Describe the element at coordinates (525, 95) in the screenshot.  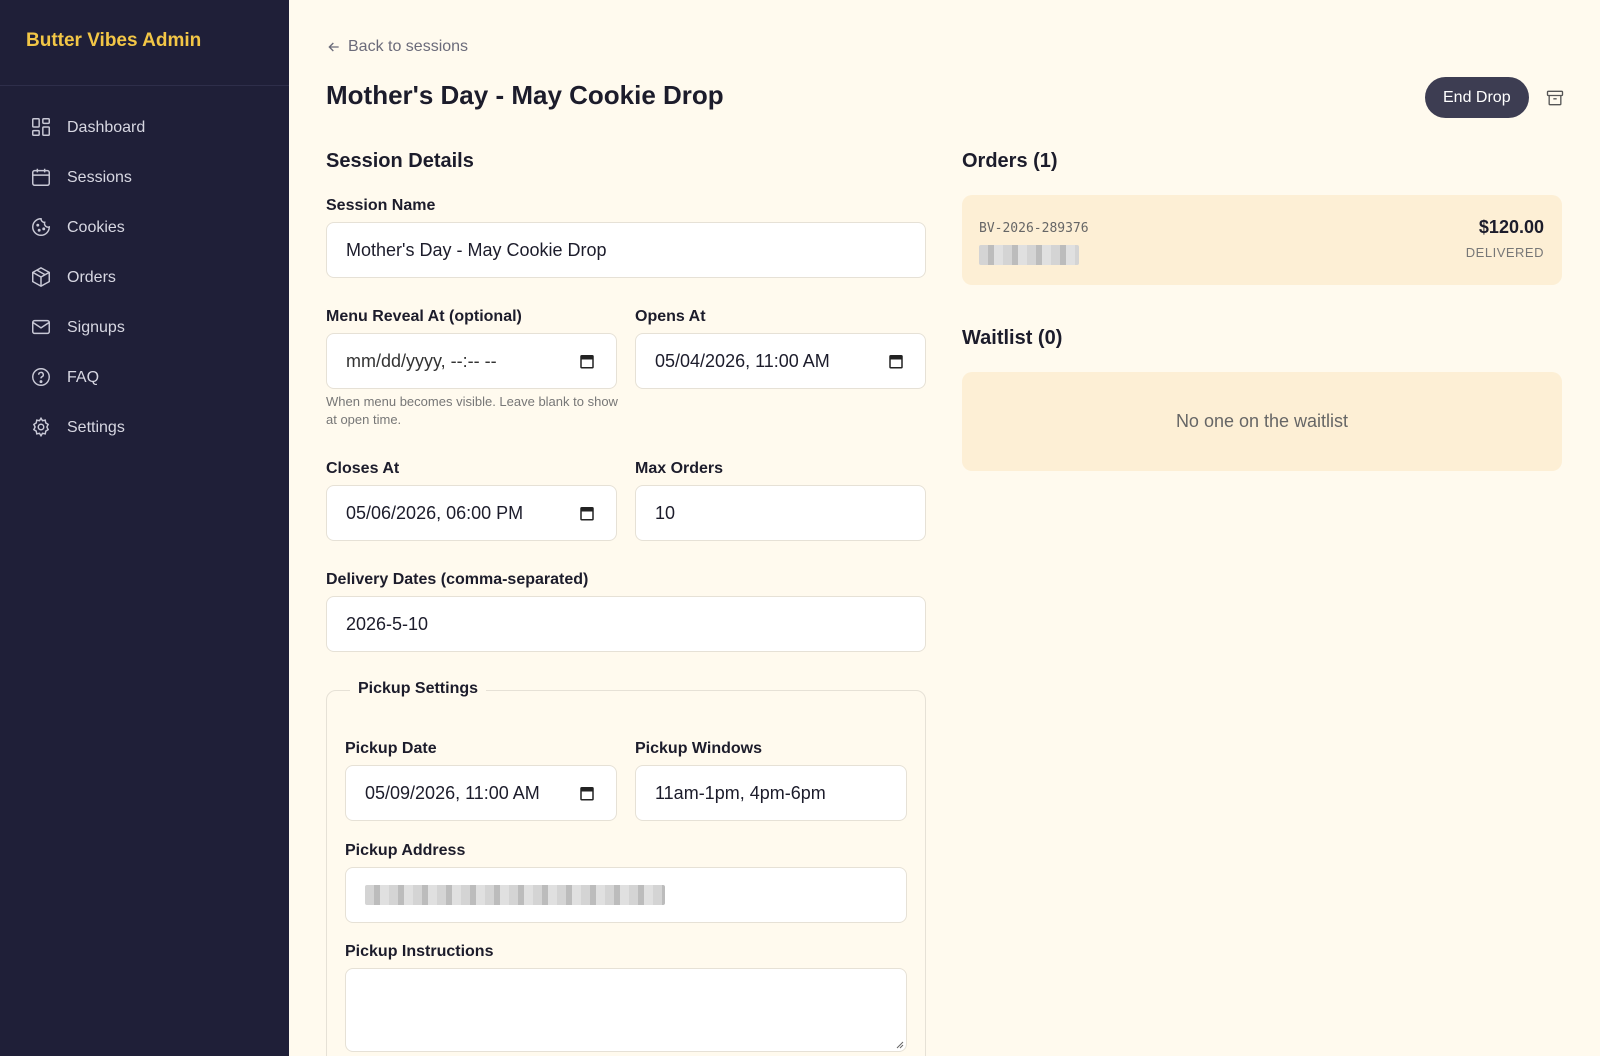
I see `page-title: Mother's Day - May Cookie Drop` at that location.